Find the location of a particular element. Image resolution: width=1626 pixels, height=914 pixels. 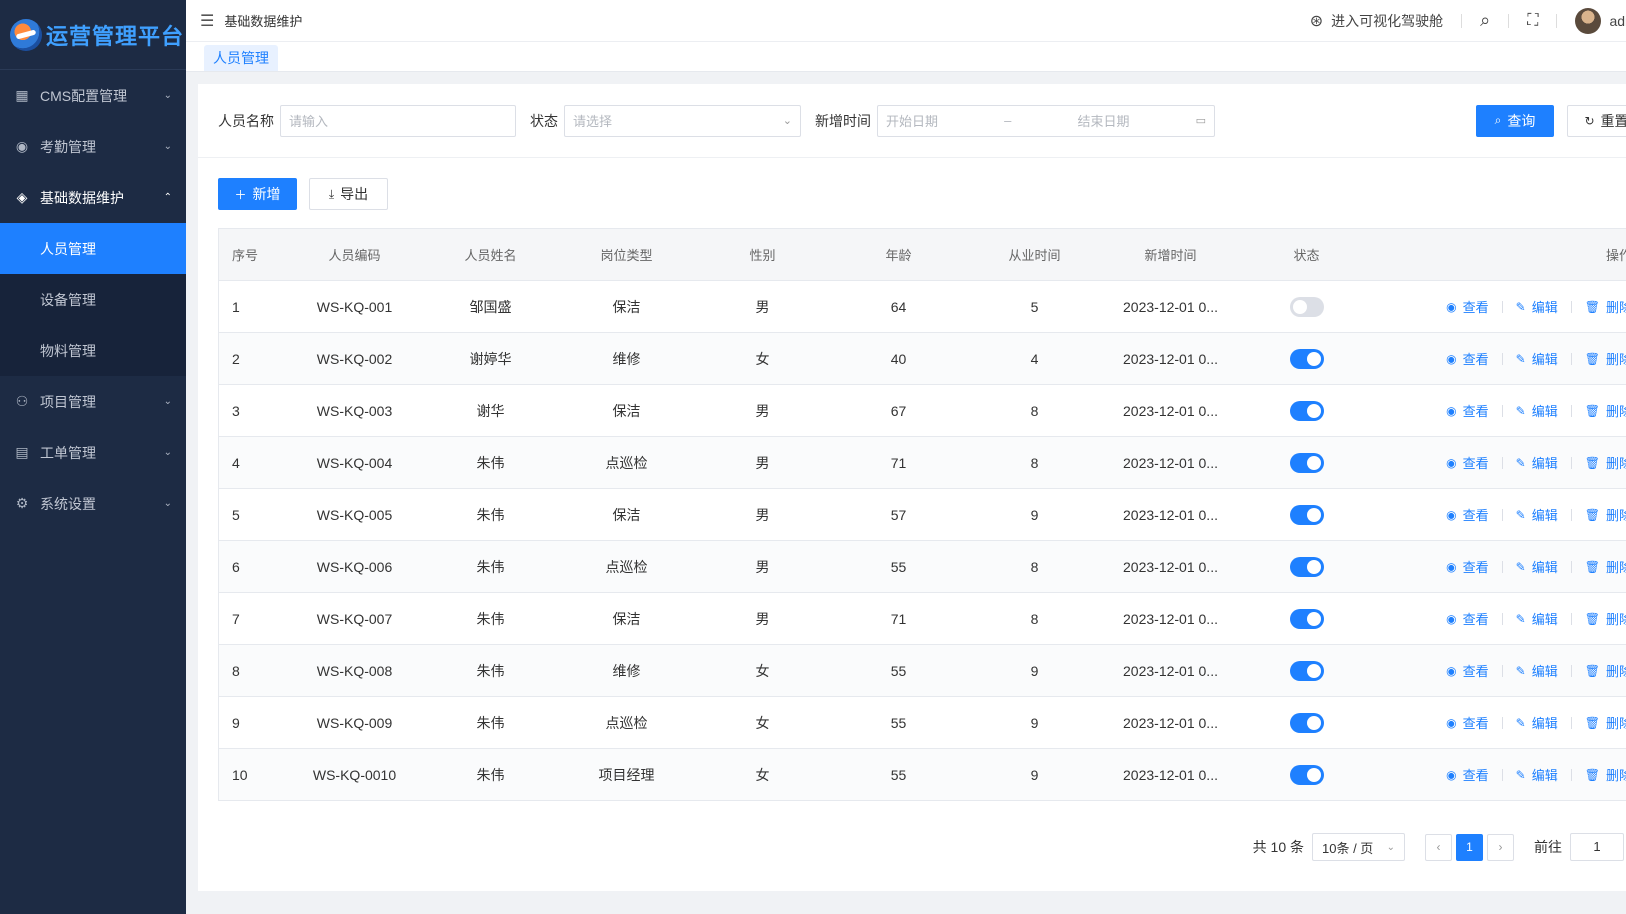

menu-fold-icon: ☰ is located at coordinates (207, 21).